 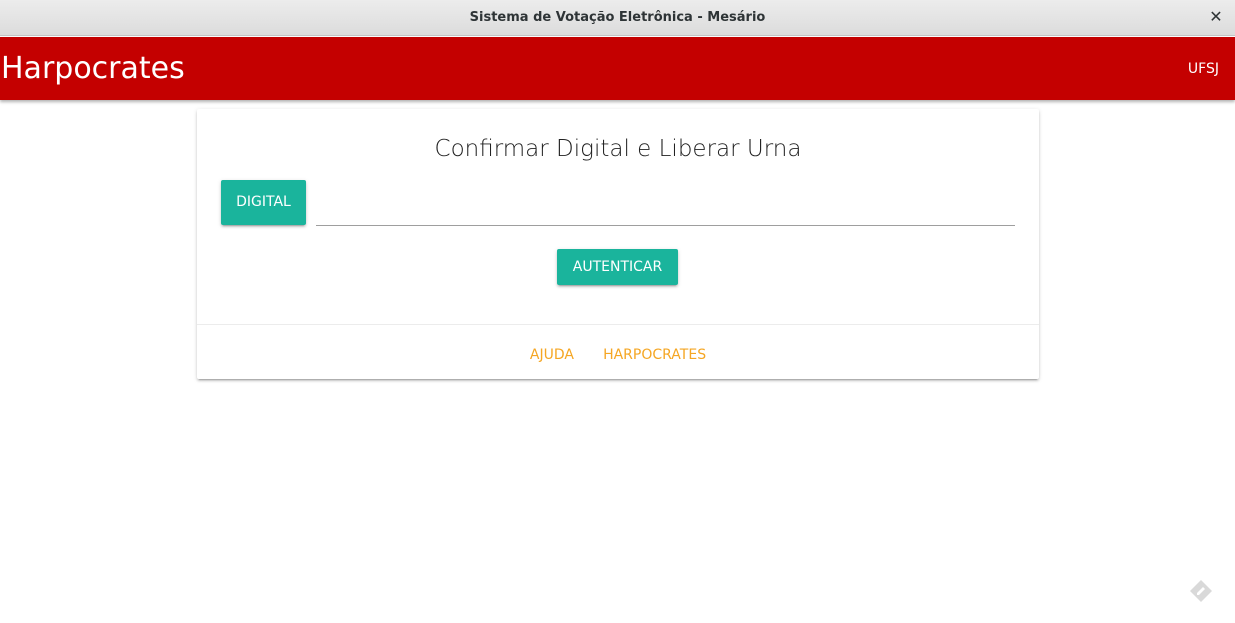 I want to click on card-action: AJUDA HARPOCRATES, so click(x=618, y=351).